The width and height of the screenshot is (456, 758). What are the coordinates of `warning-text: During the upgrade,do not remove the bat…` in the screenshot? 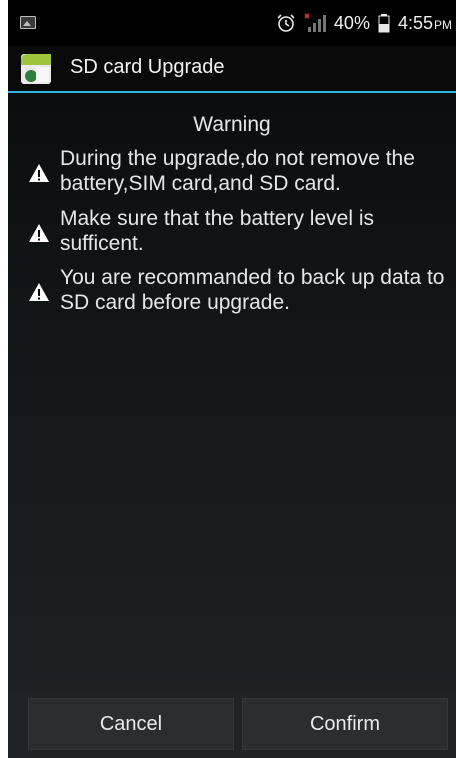 It's located at (237, 171).